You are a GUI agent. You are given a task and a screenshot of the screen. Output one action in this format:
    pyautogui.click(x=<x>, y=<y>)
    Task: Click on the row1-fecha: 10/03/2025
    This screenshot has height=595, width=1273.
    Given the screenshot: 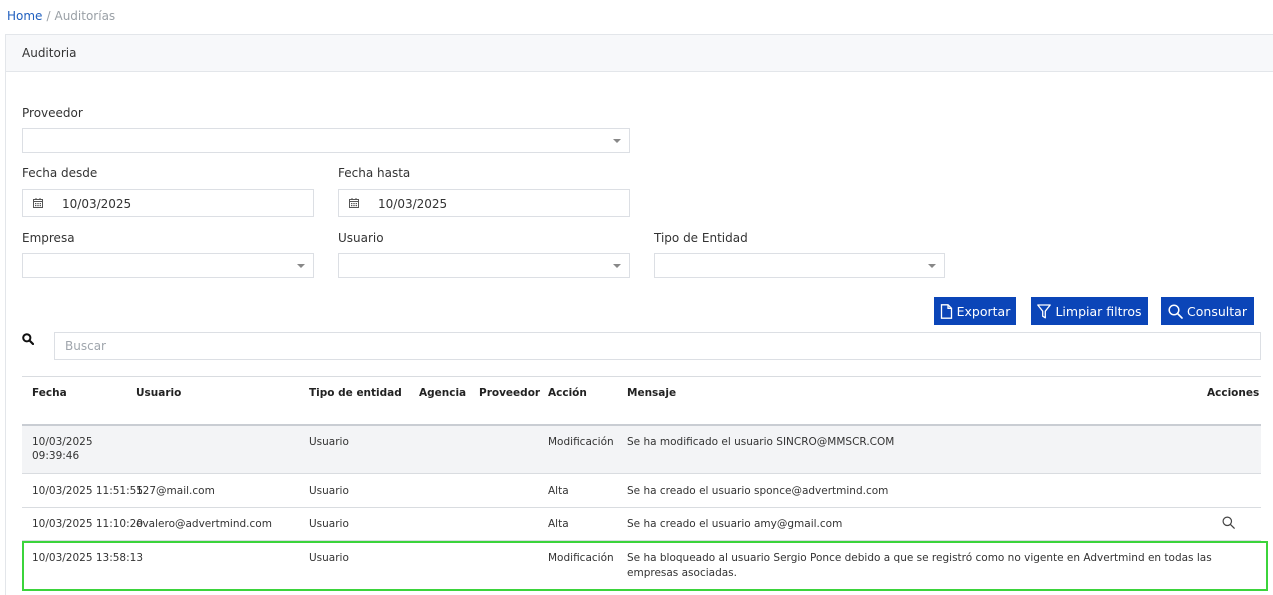 What is the action you would take?
    pyautogui.click(x=62, y=442)
    